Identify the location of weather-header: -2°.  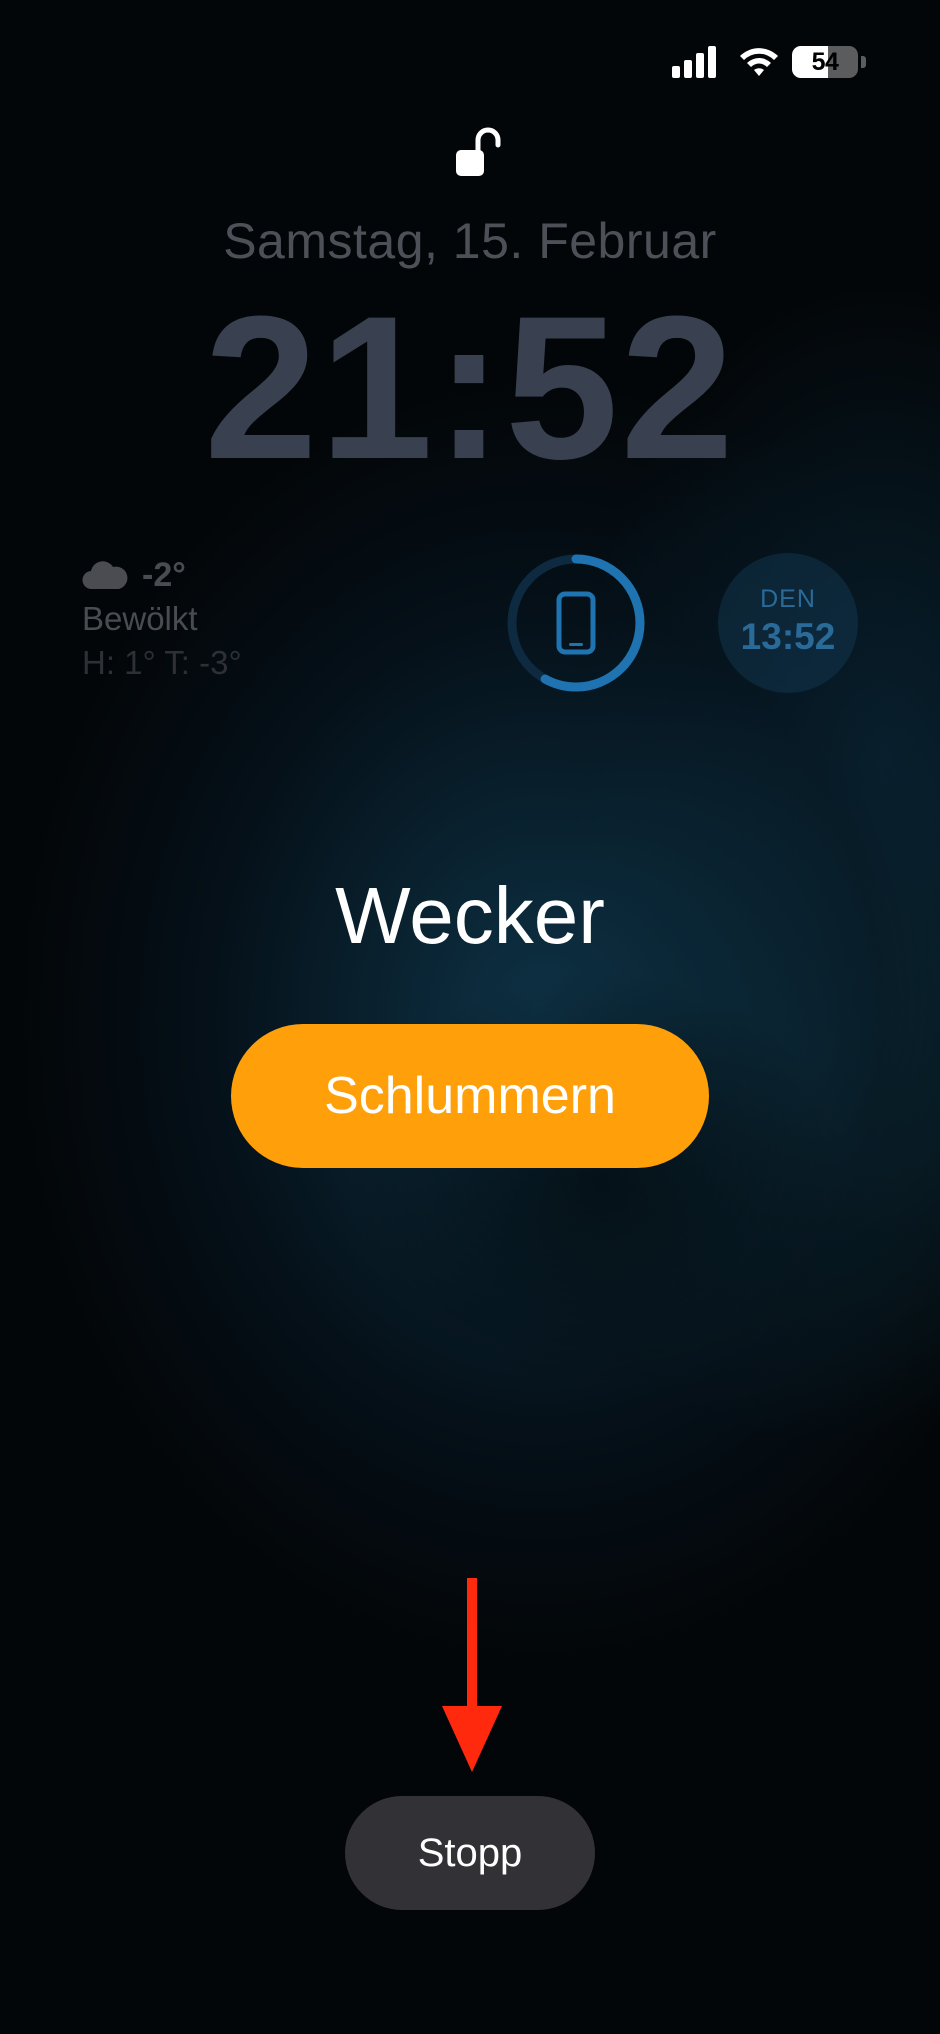
(212, 575).